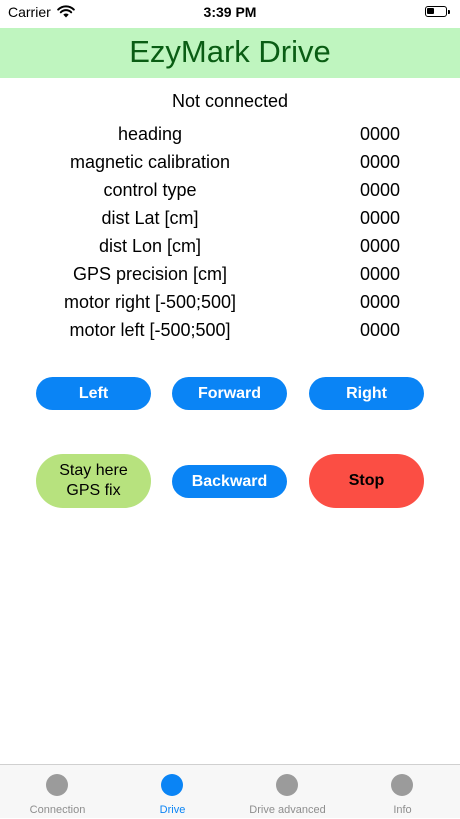  I want to click on telemetry-label: dist Lat [cm], so click(150, 218).